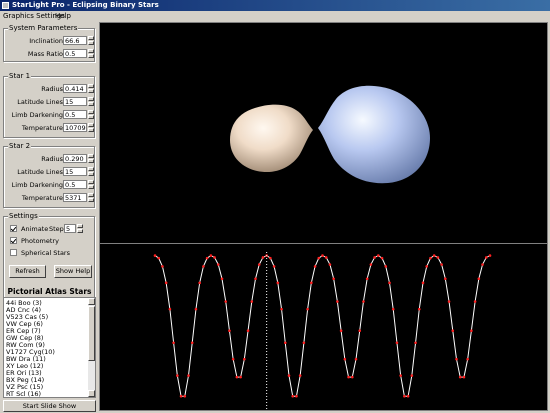 The width and height of the screenshot is (550, 413). Describe the element at coordinates (23, 393) in the screenshot. I see `atlas-list-item: RT Scl (16)` at that location.